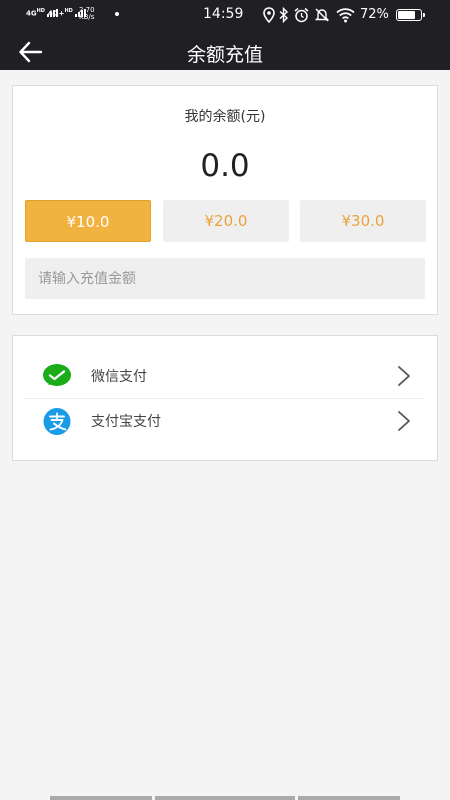  I want to click on alipay-row: 支付宝支付, so click(225, 421).